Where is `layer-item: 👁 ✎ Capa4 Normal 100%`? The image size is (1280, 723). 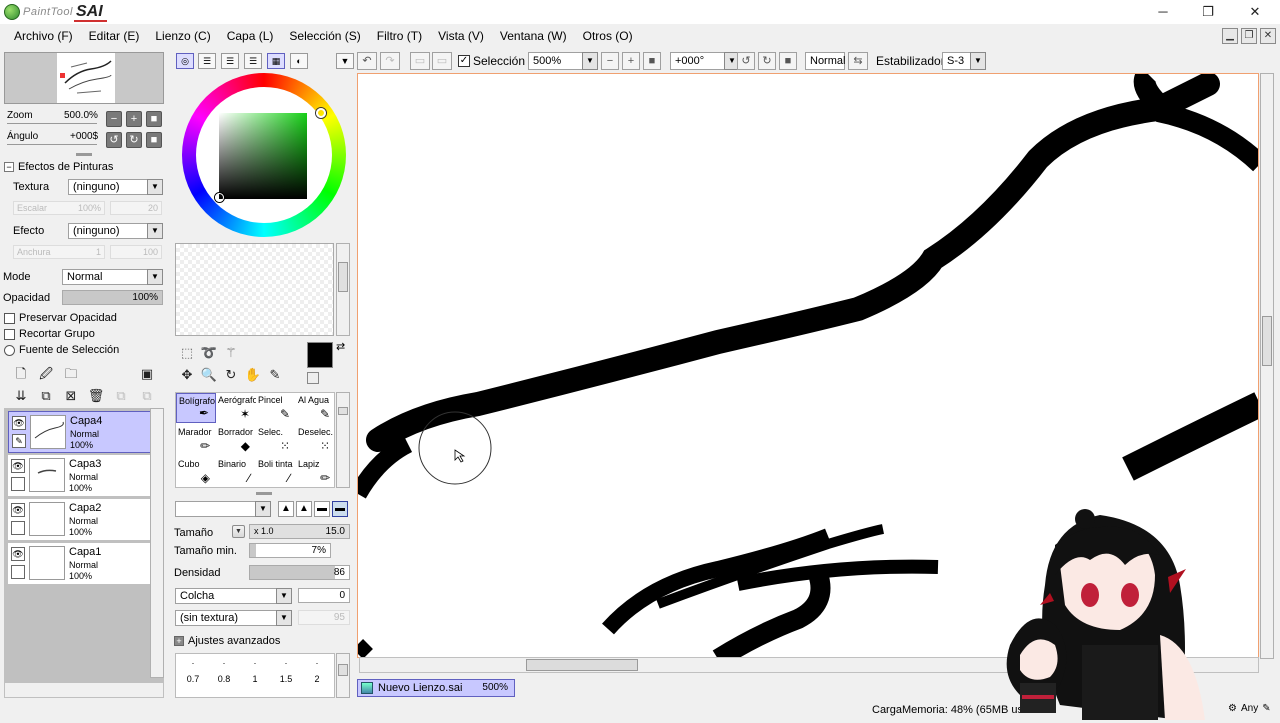
layer-item: 👁 ✎ Capa4 Normal 100% is located at coordinates (79, 432).